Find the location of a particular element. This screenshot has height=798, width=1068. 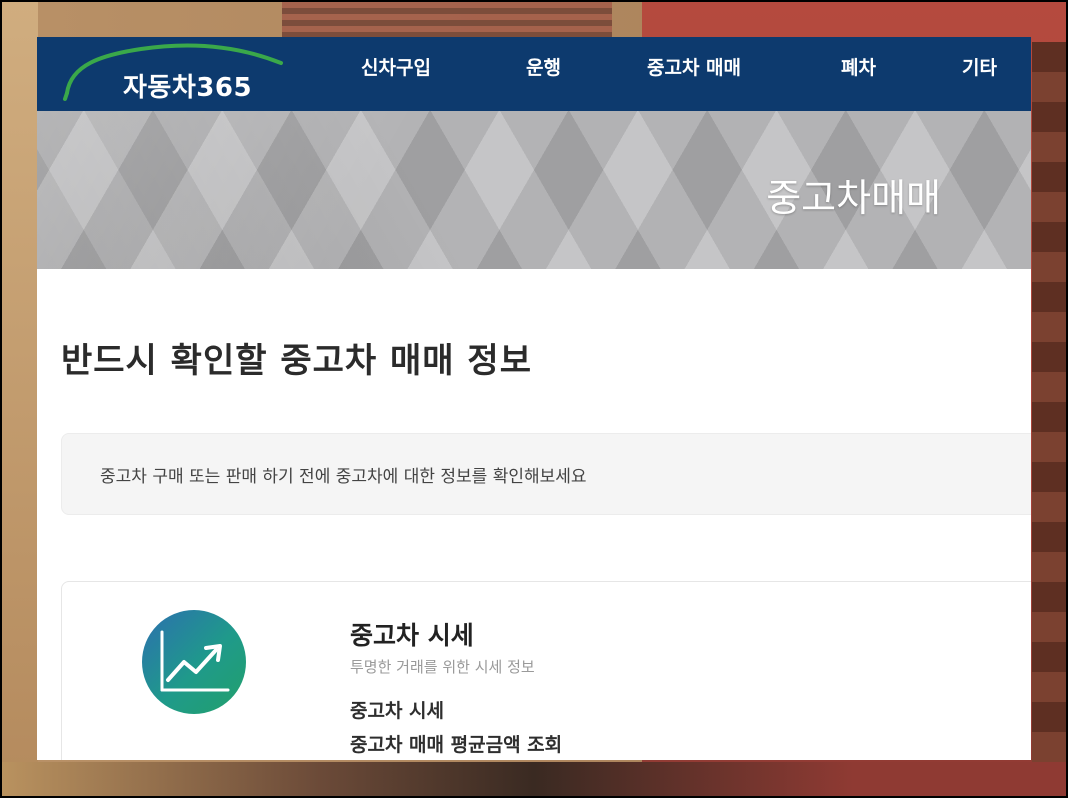

notice-text: 중고차 구매 또는 판매 하기 전에 중고차에 대한 정보를 확인해보세요 is located at coordinates (343, 477).